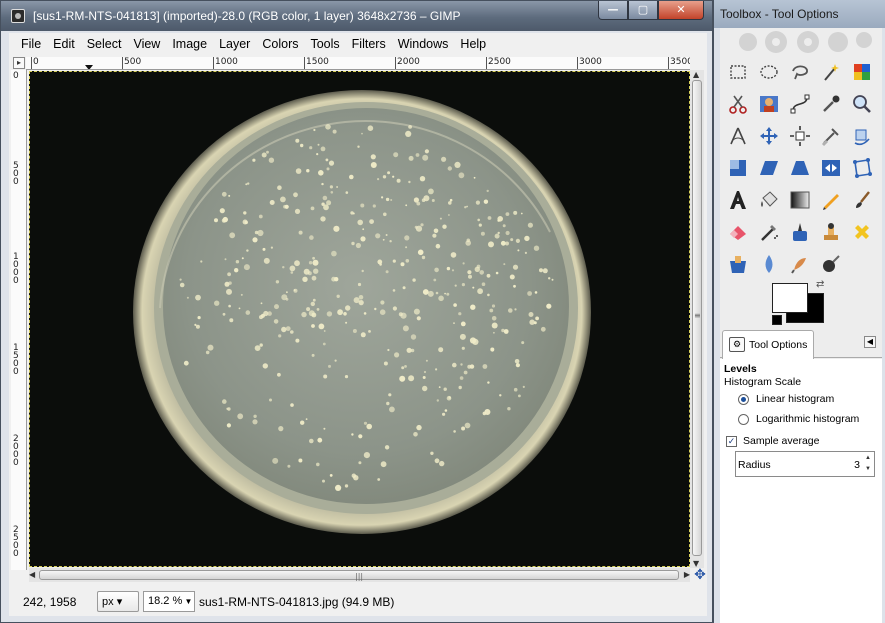 Image resolution: width=885 pixels, height=623 pixels. What do you see at coordinates (768, 264) in the screenshot?
I see `blur-icon` at bounding box center [768, 264].